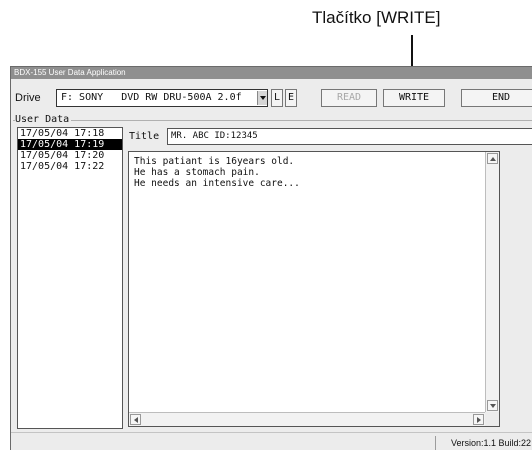 The width and height of the screenshot is (532, 452). What do you see at coordinates (492, 158) in the screenshot?
I see `arrow-up-icon` at bounding box center [492, 158].